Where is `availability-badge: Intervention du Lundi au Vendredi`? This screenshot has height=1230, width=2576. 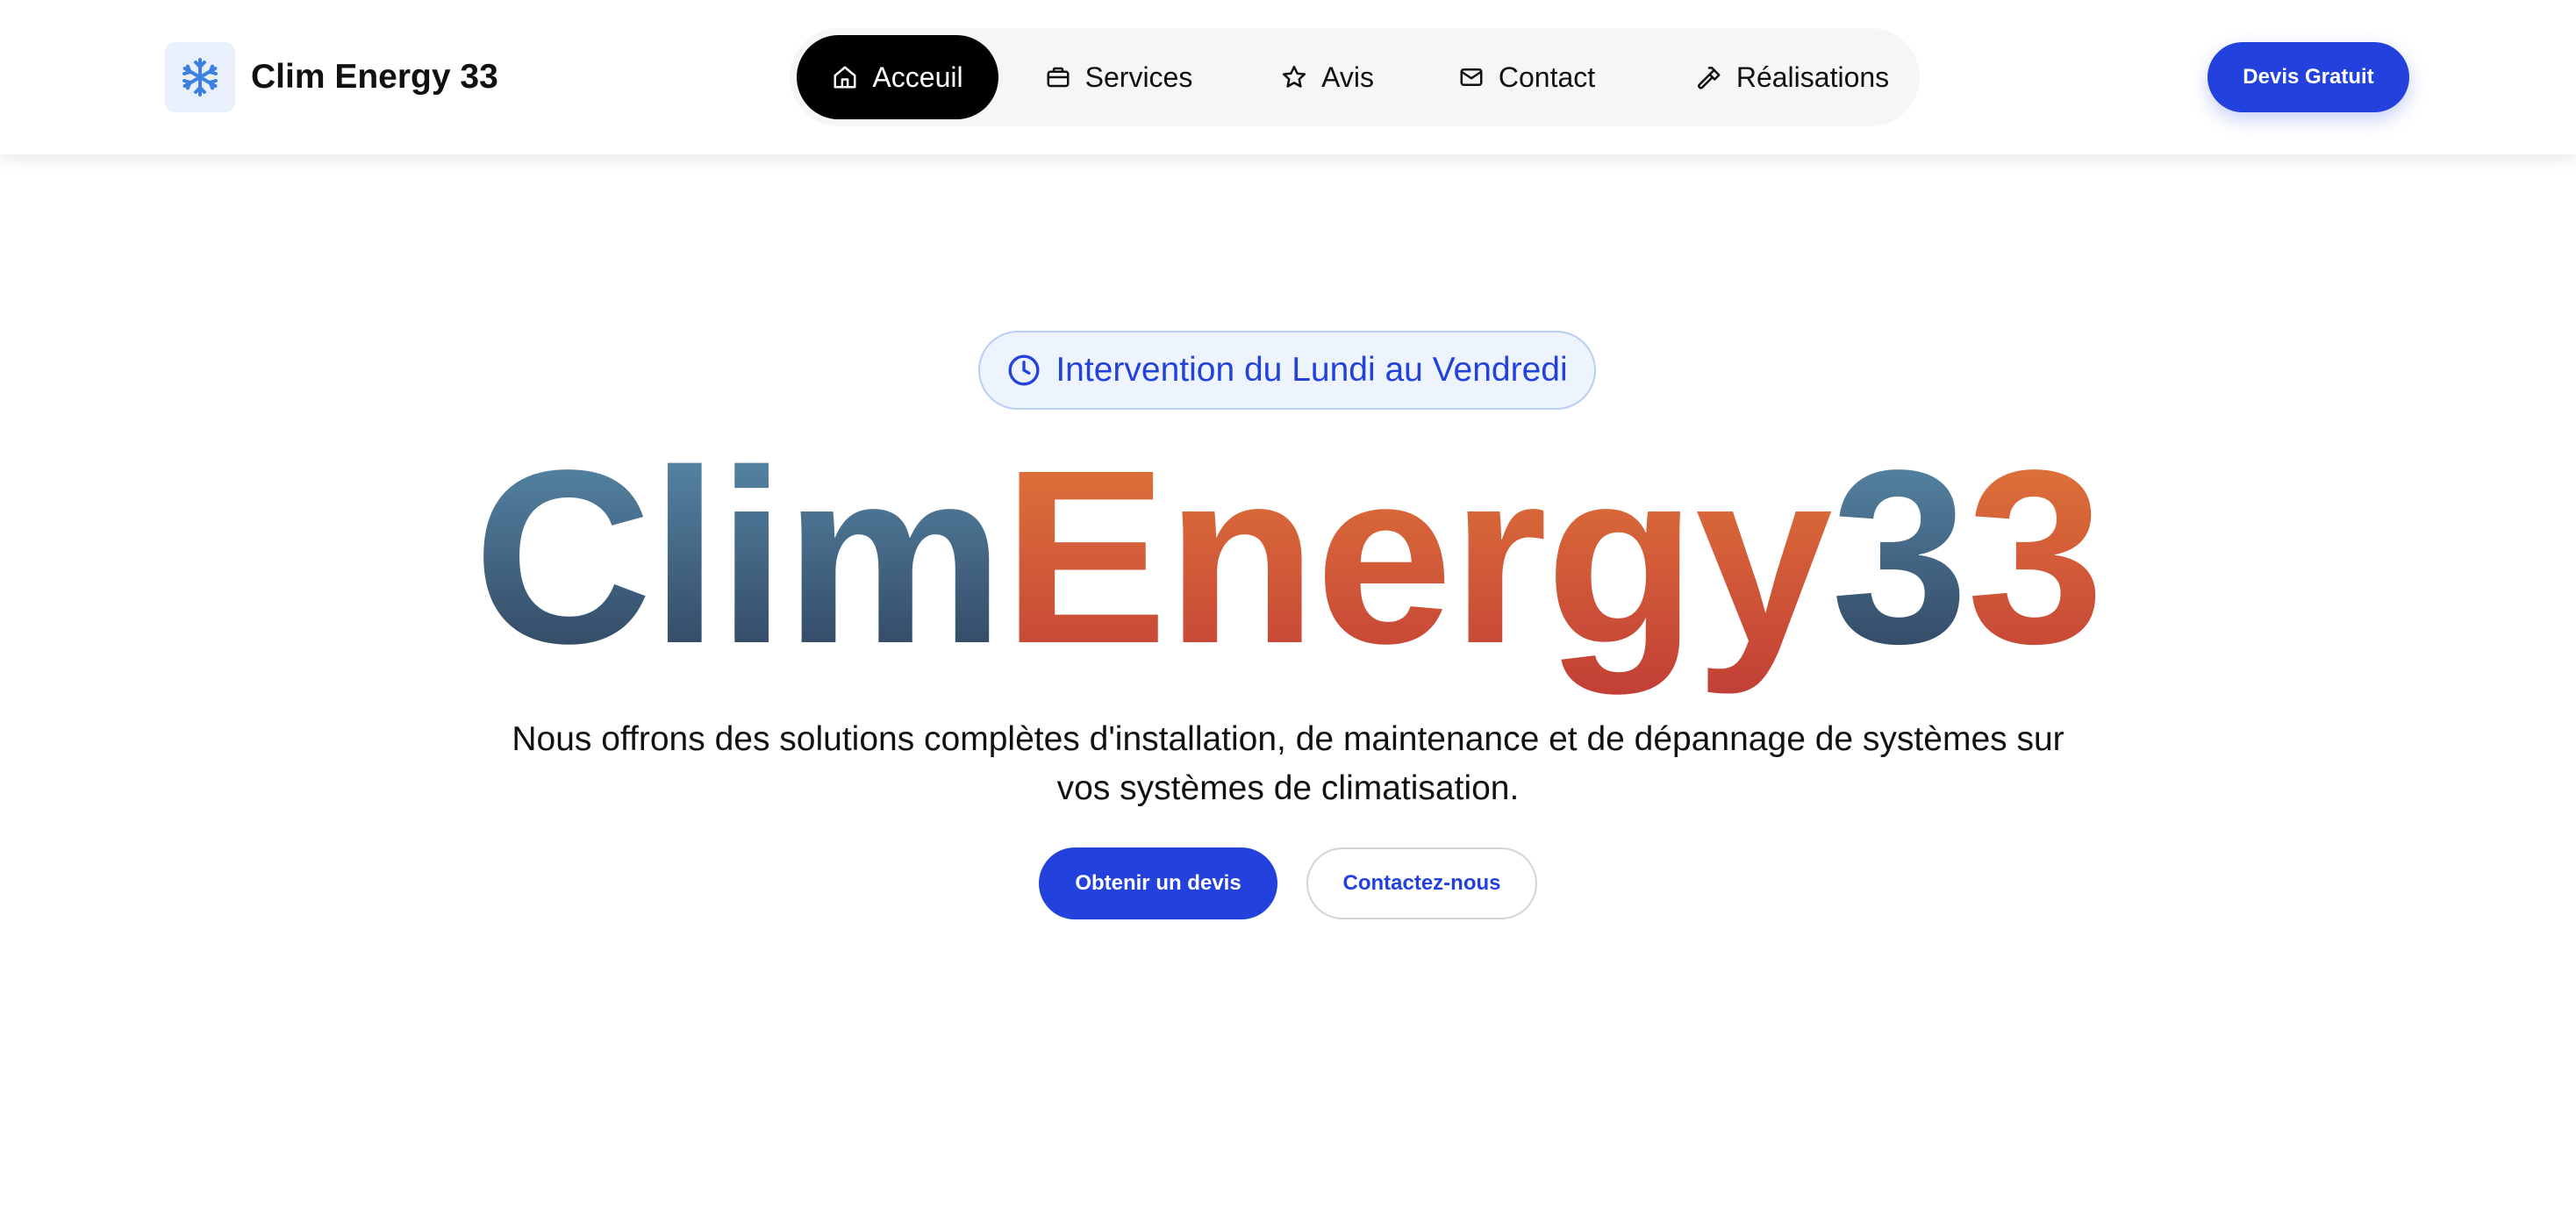 availability-badge: Intervention du Lundi au Vendredi is located at coordinates (1287, 370).